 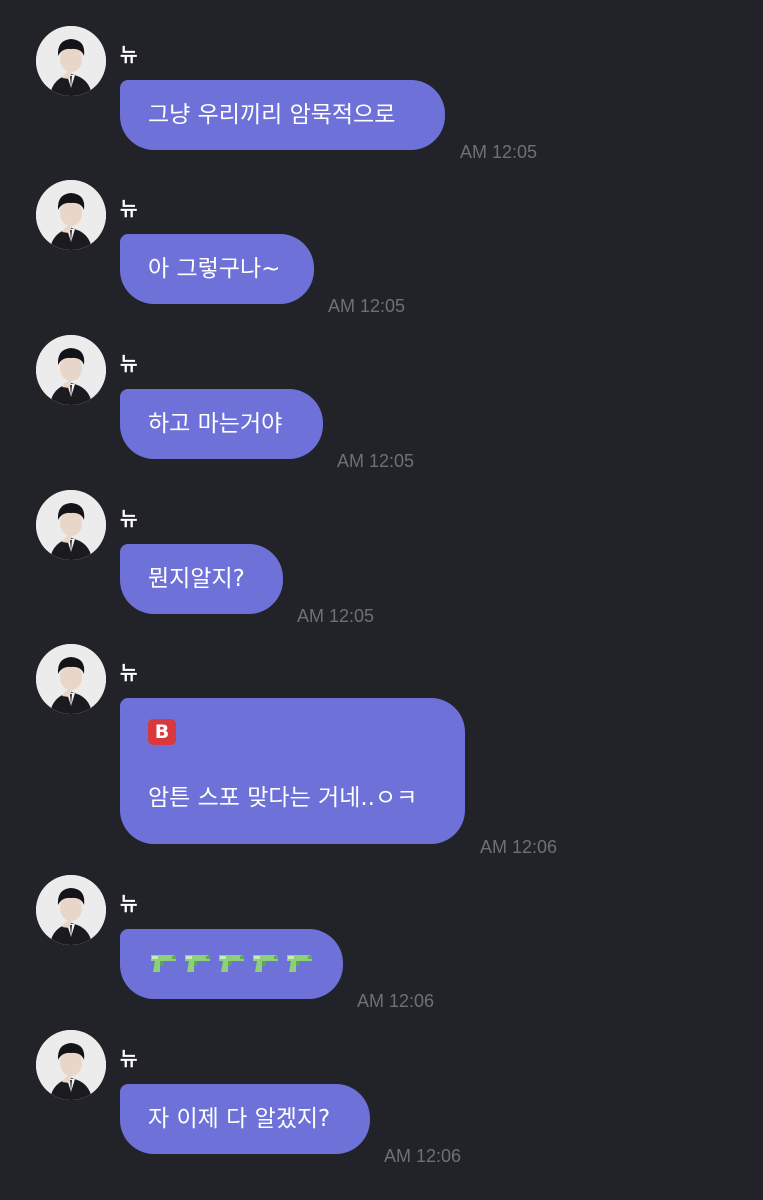 I want to click on message-bubble: 자 이제 다 알겠지?, so click(x=245, y=1119).